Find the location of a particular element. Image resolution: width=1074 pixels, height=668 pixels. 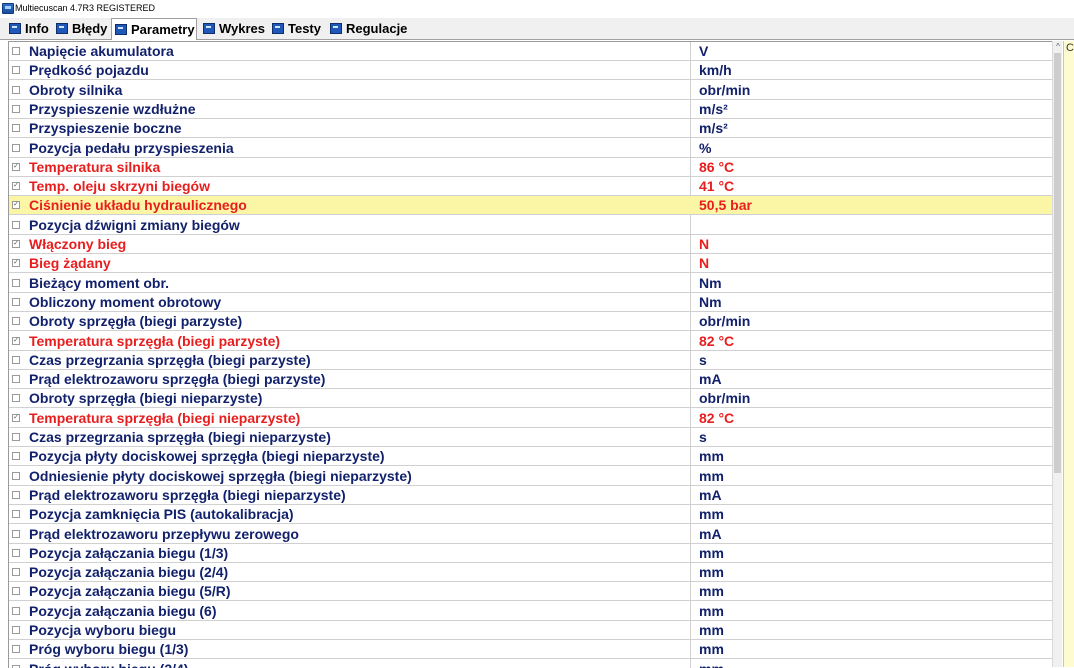

tab-tests: Testy is located at coordinates (296, 28).